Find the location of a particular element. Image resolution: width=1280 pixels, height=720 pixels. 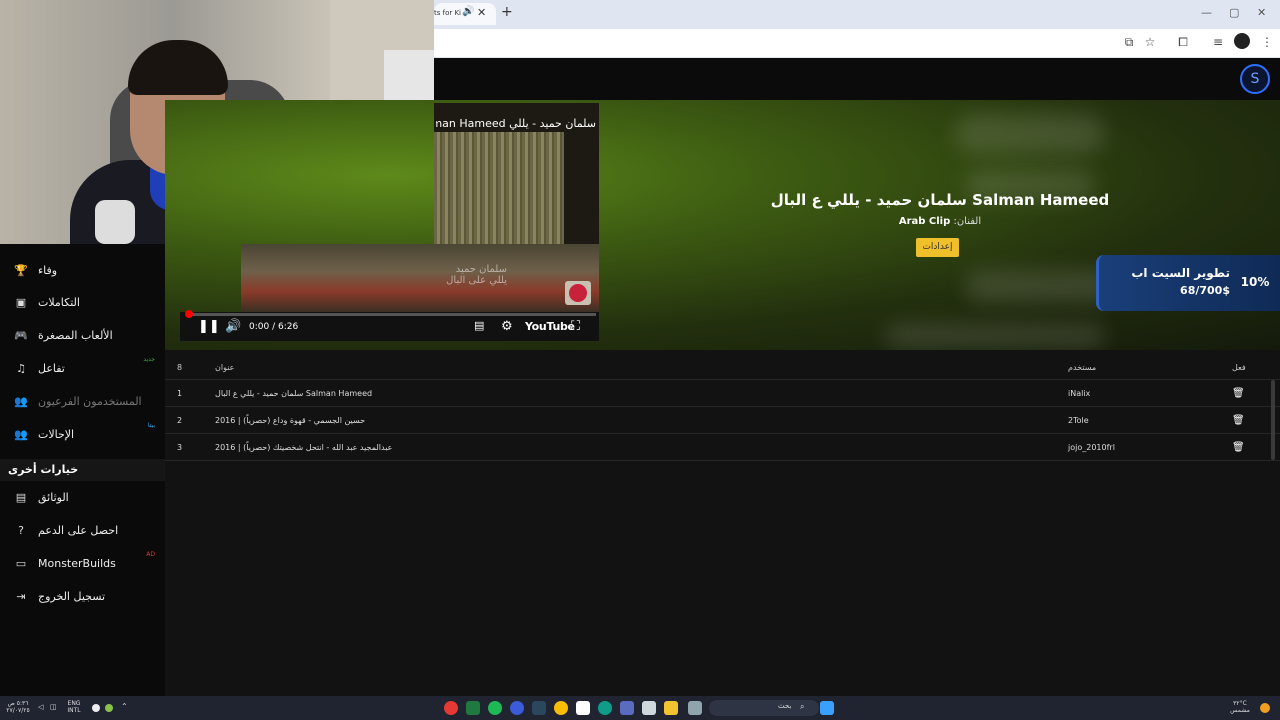

row-number: 3 is located at coordinates (180, 447).